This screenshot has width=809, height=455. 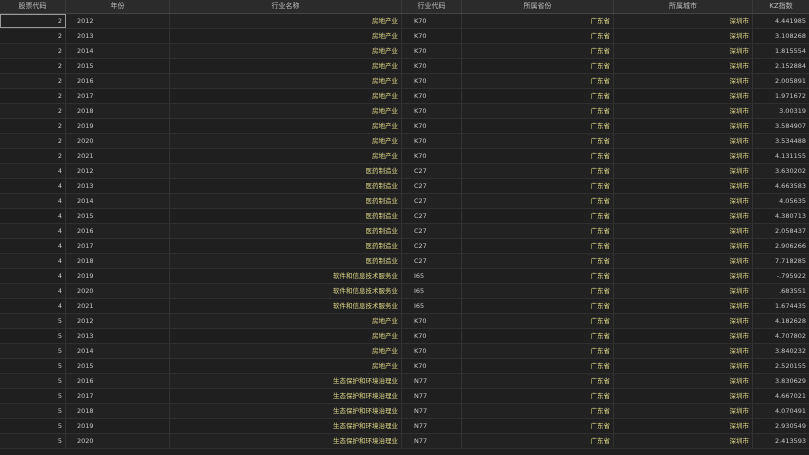 I want to click on table-row: 5 2016 生态保护和环境治理业 N77 广东省 深圳市 3.830629, so click(x=404, y=381).